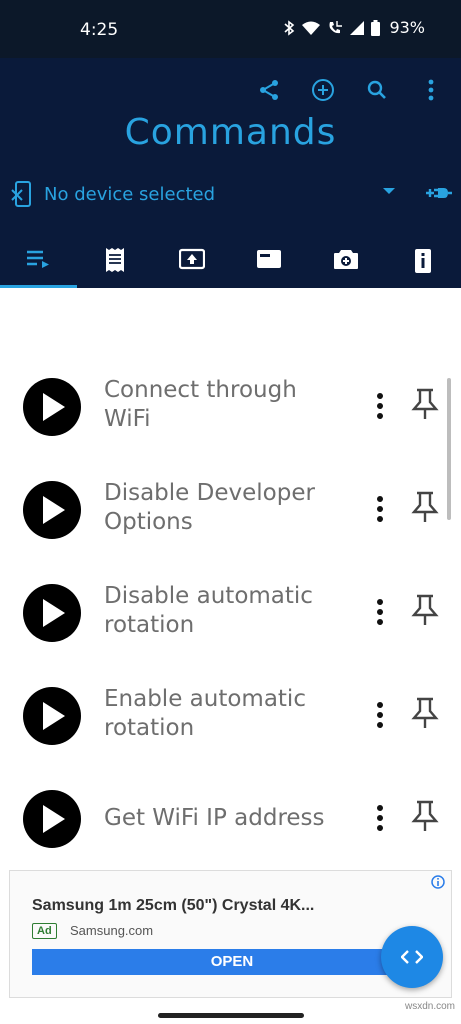 The width and height of the screenshot is (461, 1024). What do you see at coordinates (389, 191) in the screenshot?
I see `chevron-down-icon` at bounding box center [389, 191].